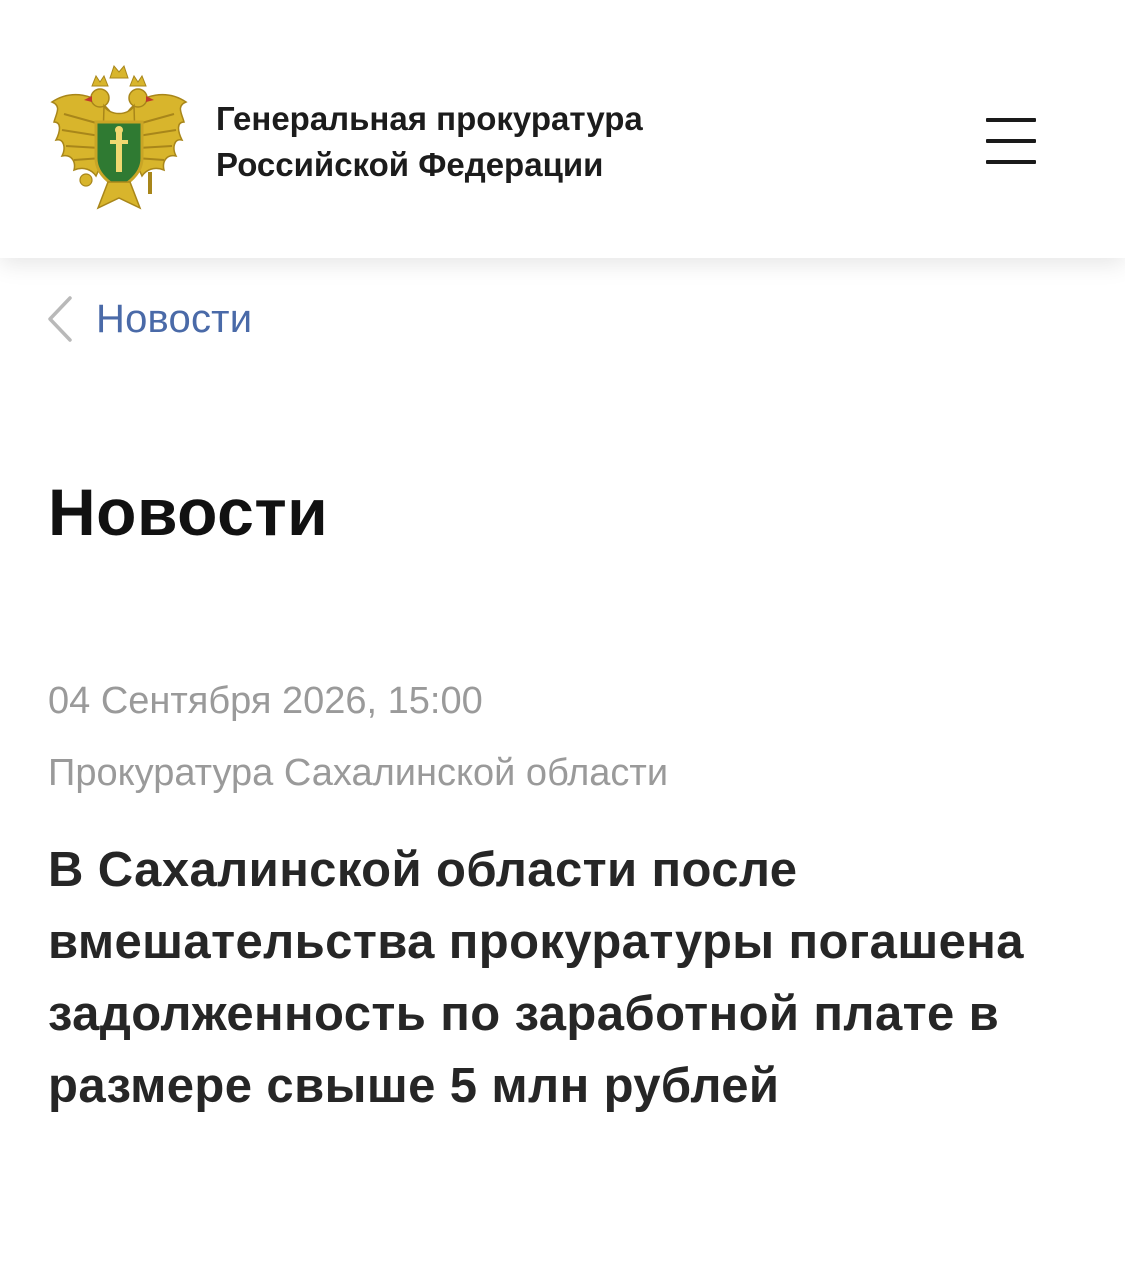  Describe the element at coordinates (60, 319) in the screenshot. I see `chevron-left-icon` at that location.